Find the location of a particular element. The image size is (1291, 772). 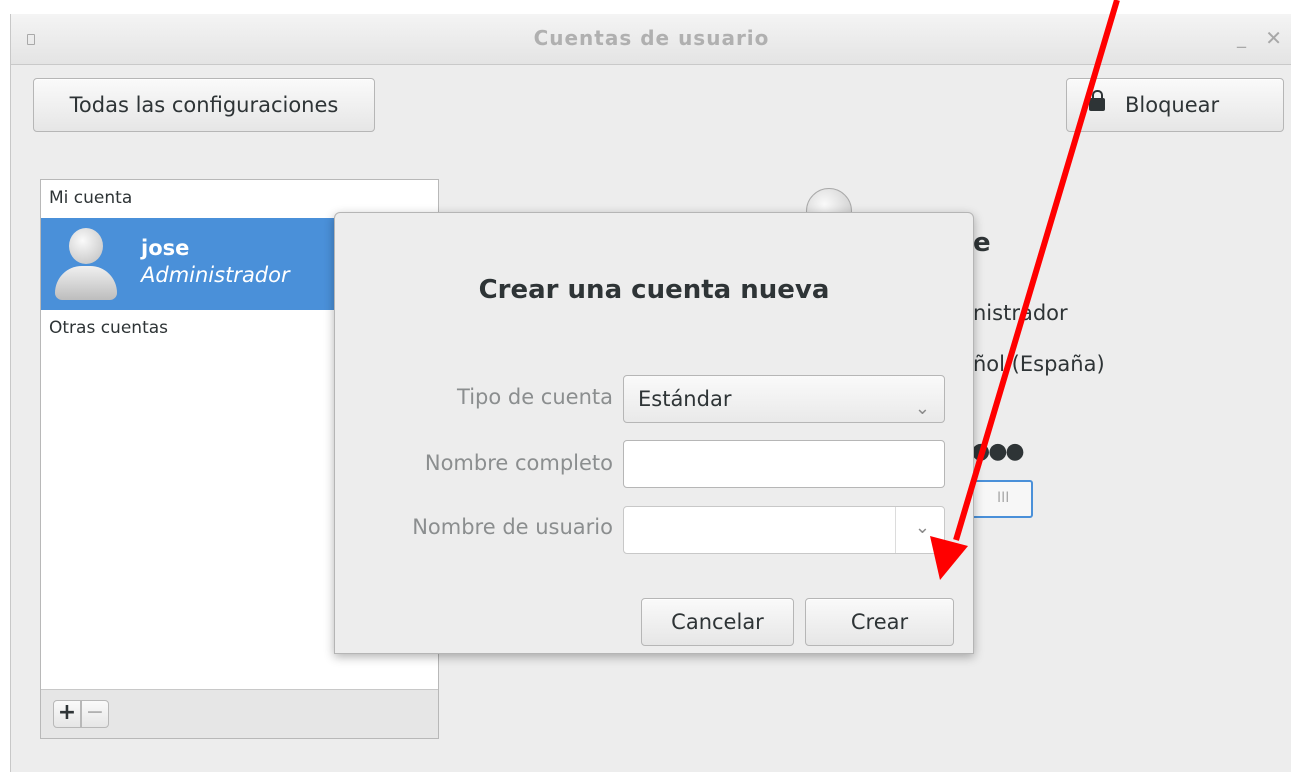

annotation-arrow-line is located at coordinates (1036, 270).